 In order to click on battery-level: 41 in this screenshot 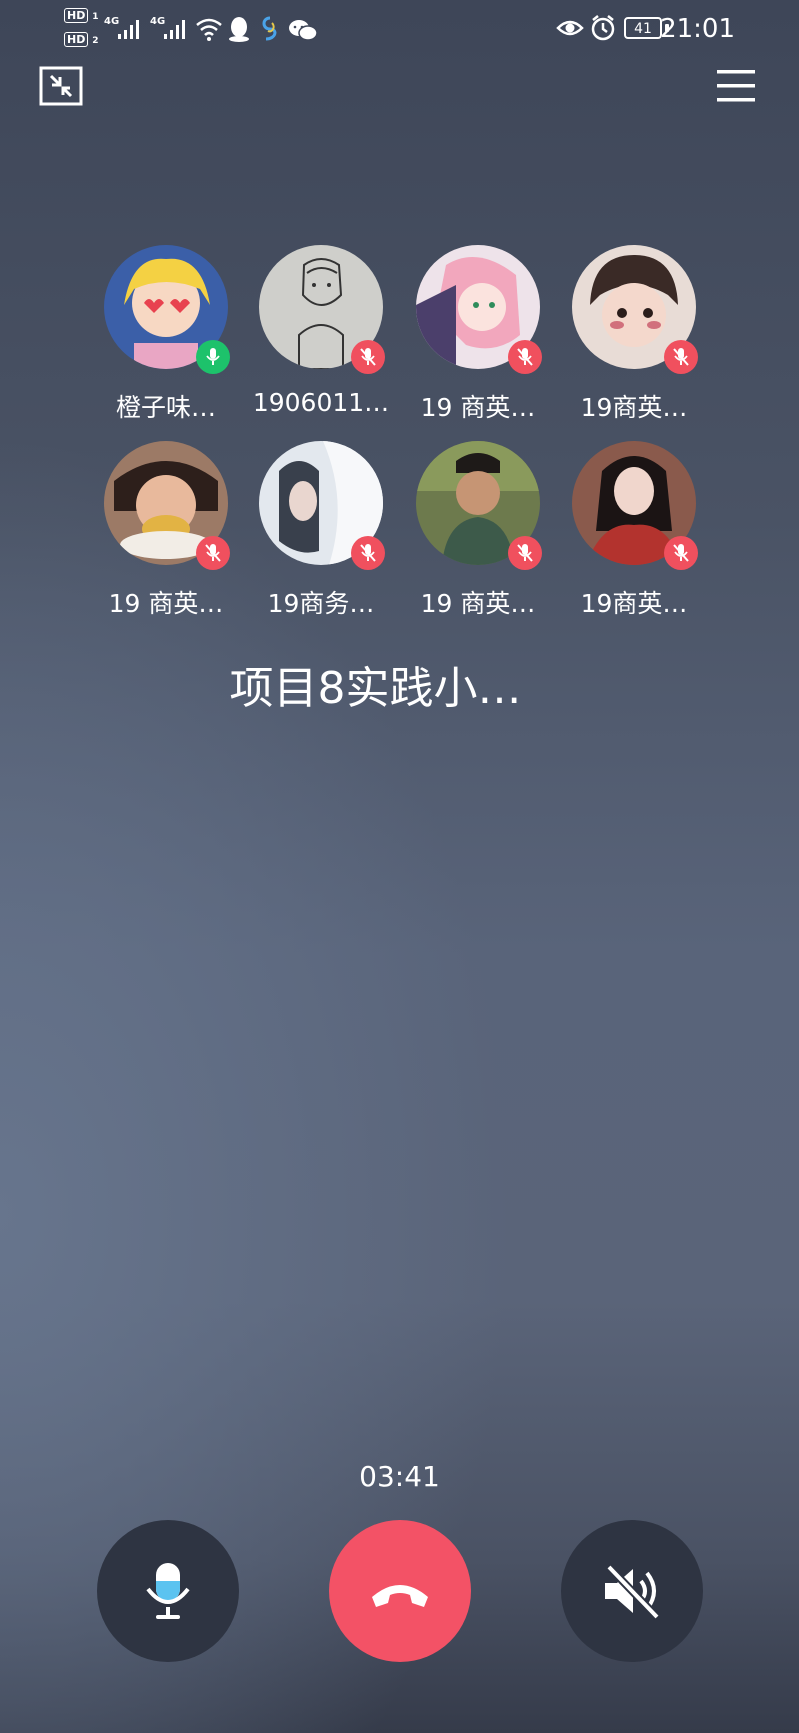, I will do `click(643, 29)`.